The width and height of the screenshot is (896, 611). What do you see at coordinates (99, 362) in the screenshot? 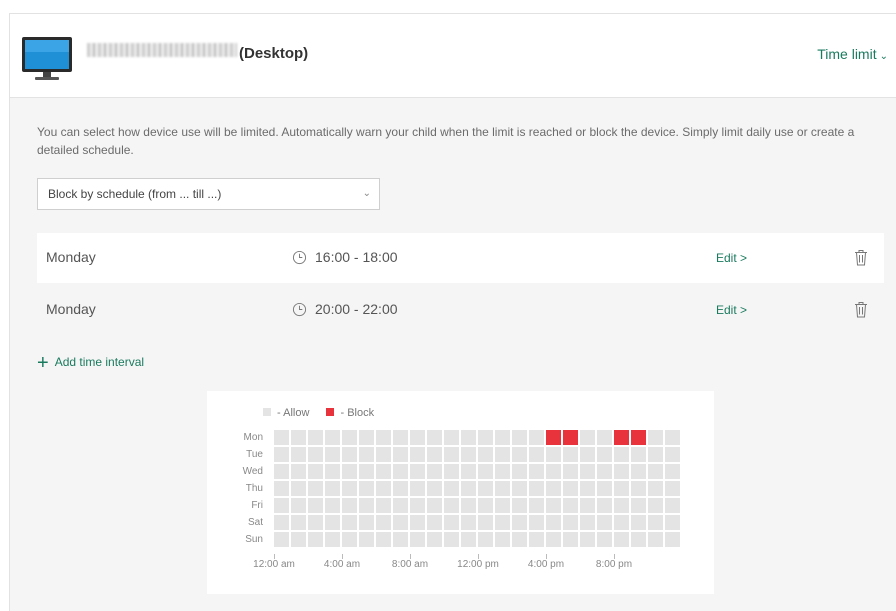
I see `add-time-interval-label: Add time interval` at bounding box center [99, 362].